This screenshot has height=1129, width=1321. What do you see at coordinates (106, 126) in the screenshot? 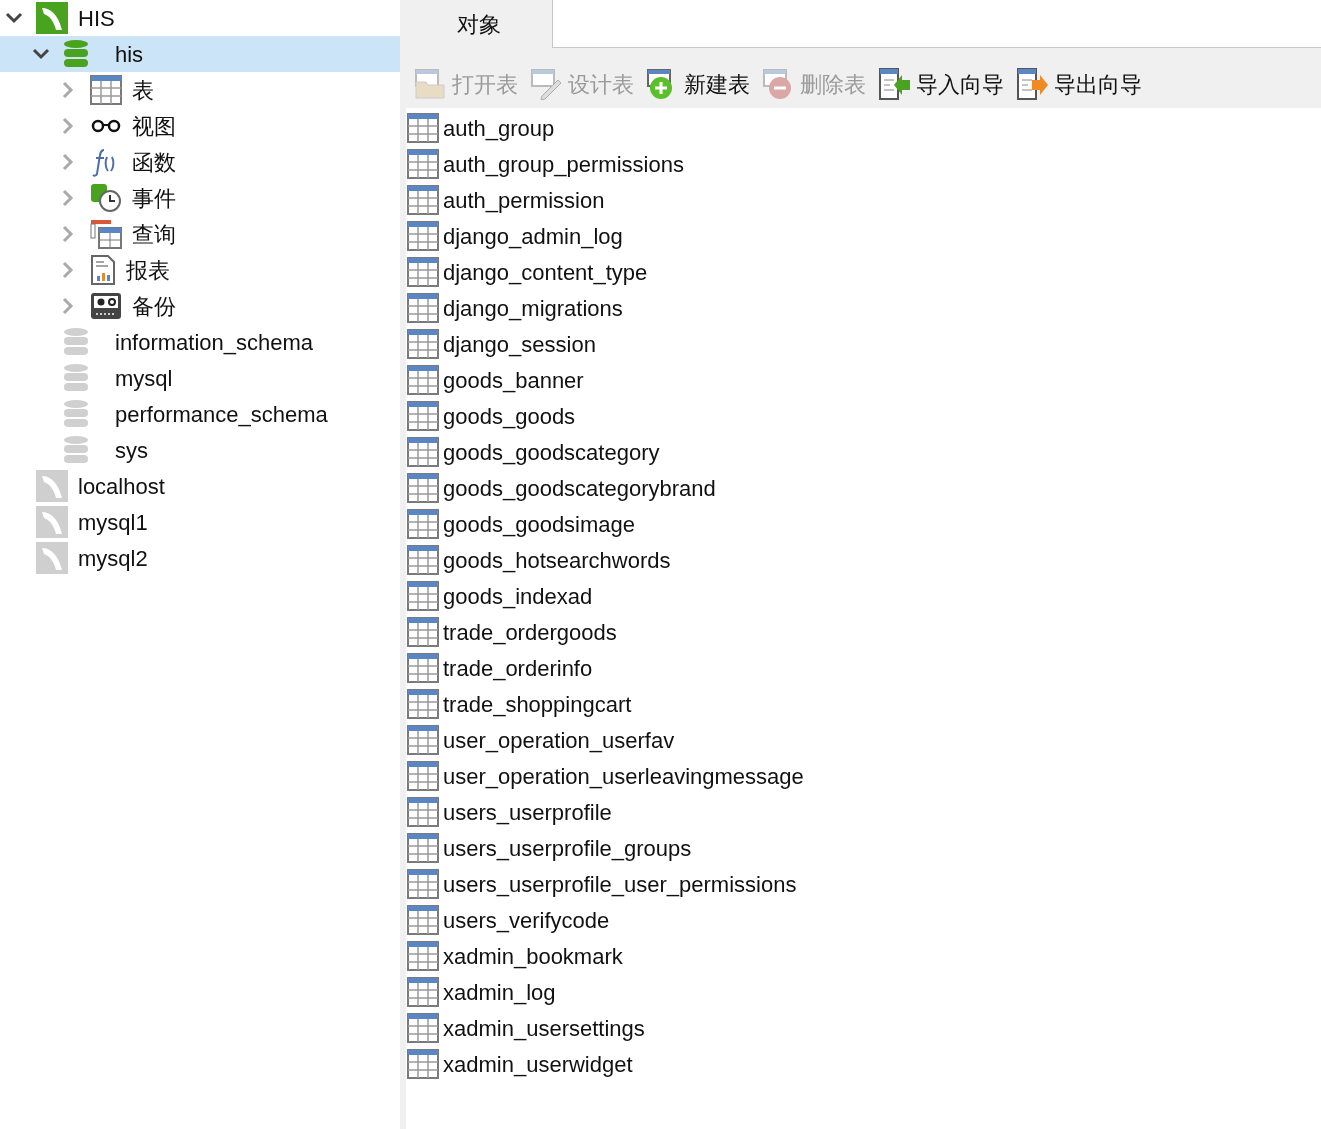
I see `glasses-icon` at bounding box center [106, 126].